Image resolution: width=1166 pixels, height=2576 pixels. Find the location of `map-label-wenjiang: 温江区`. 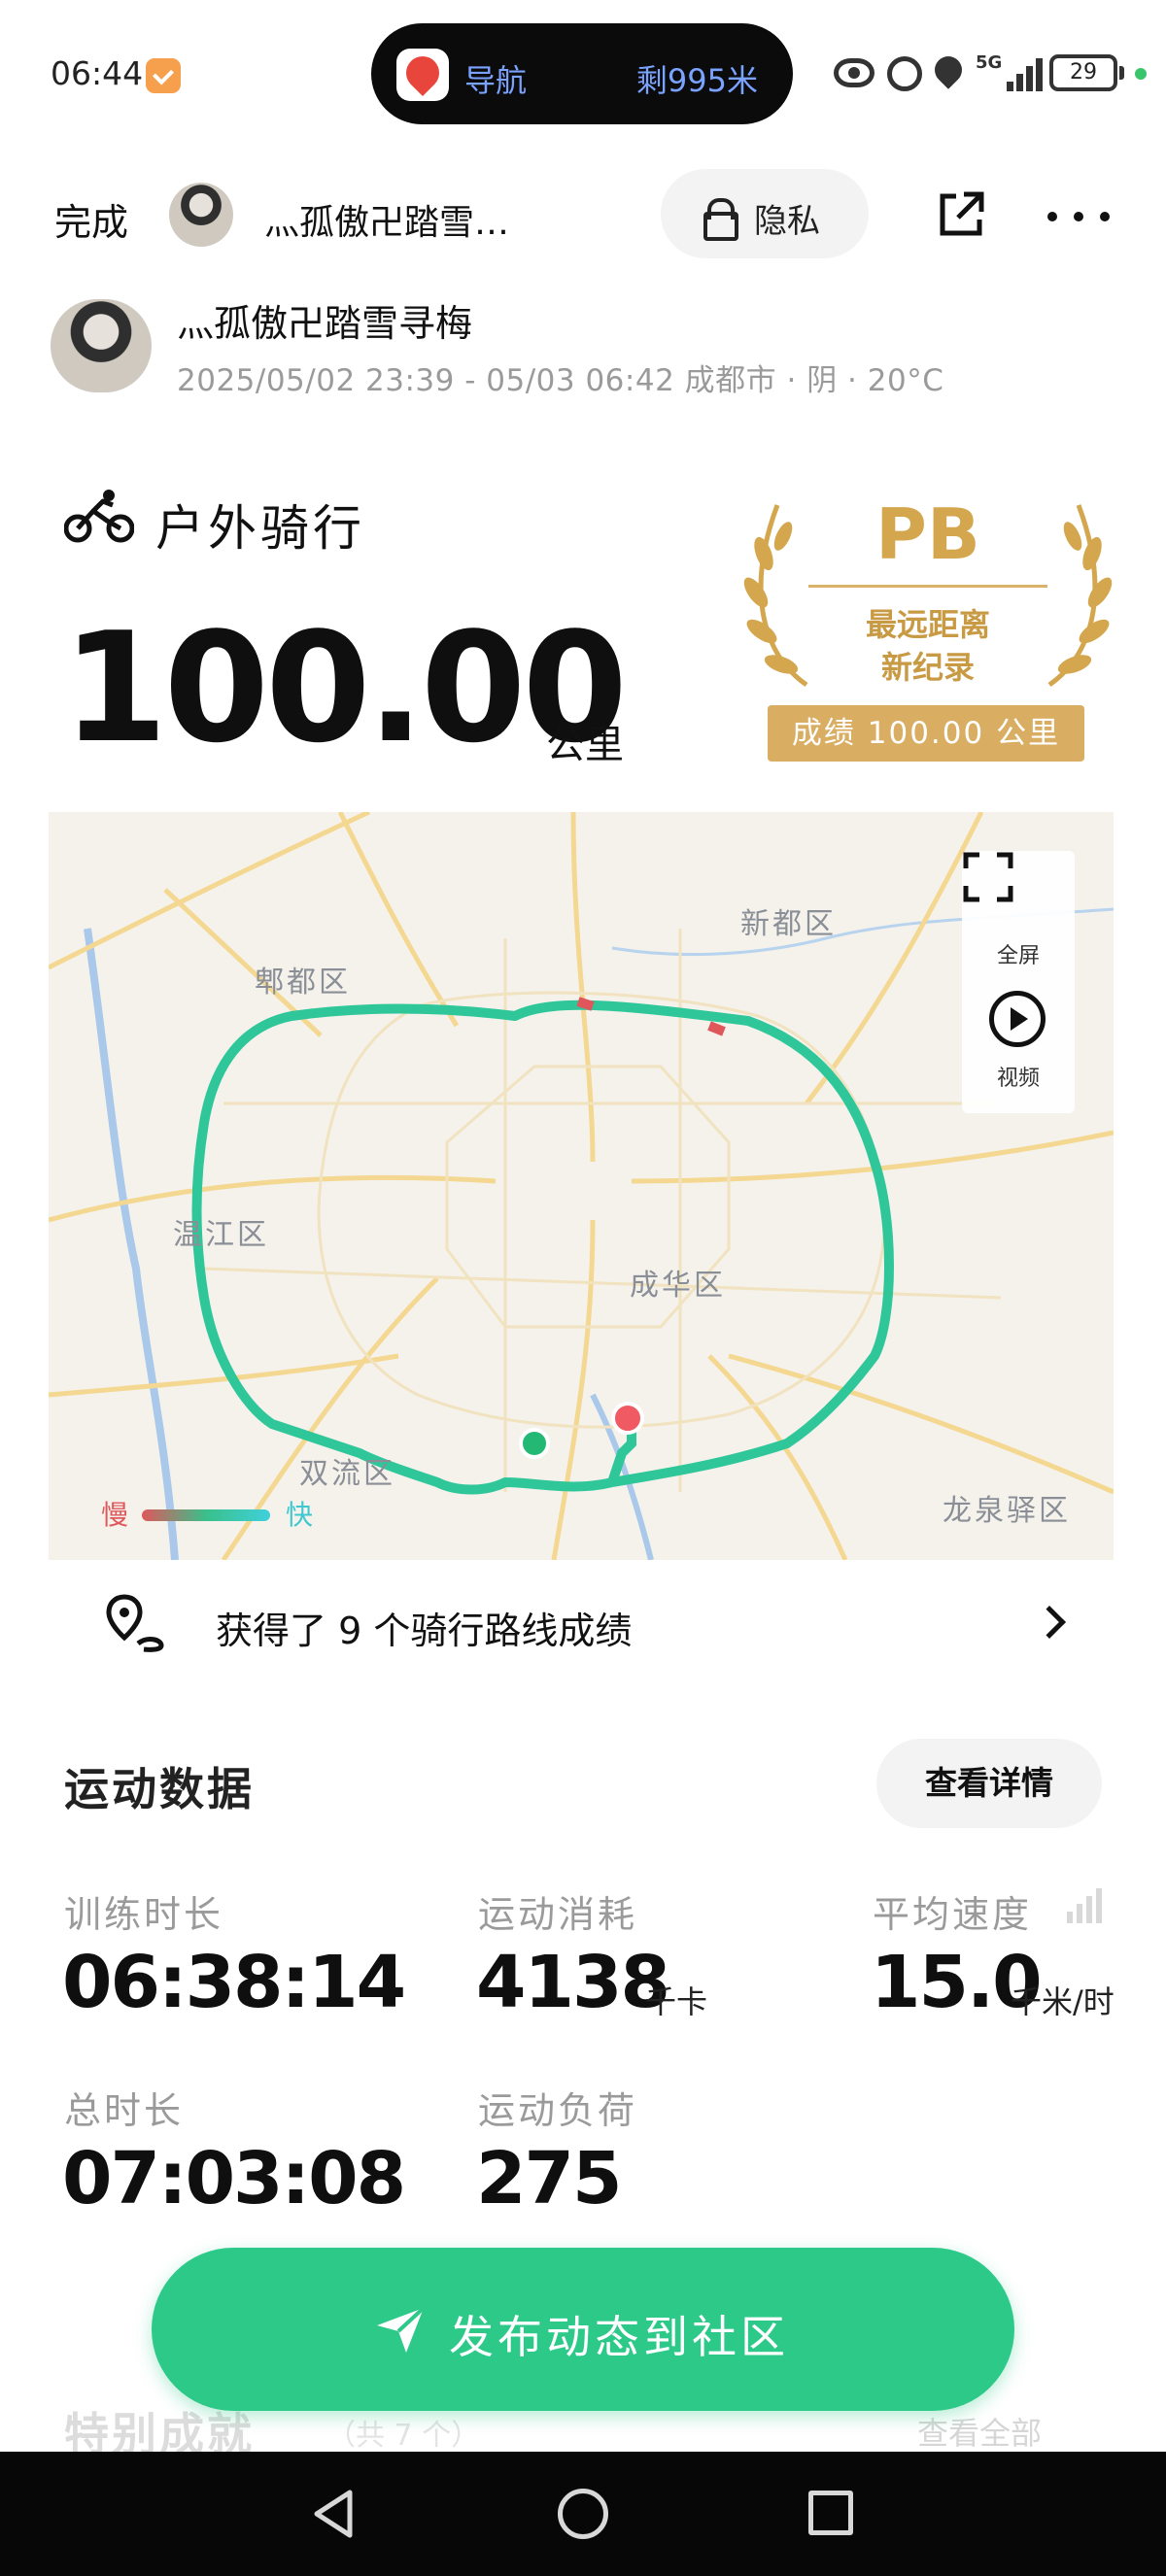

map-label-wenjiang: 温江区 is located at coordinates (221, 1235).